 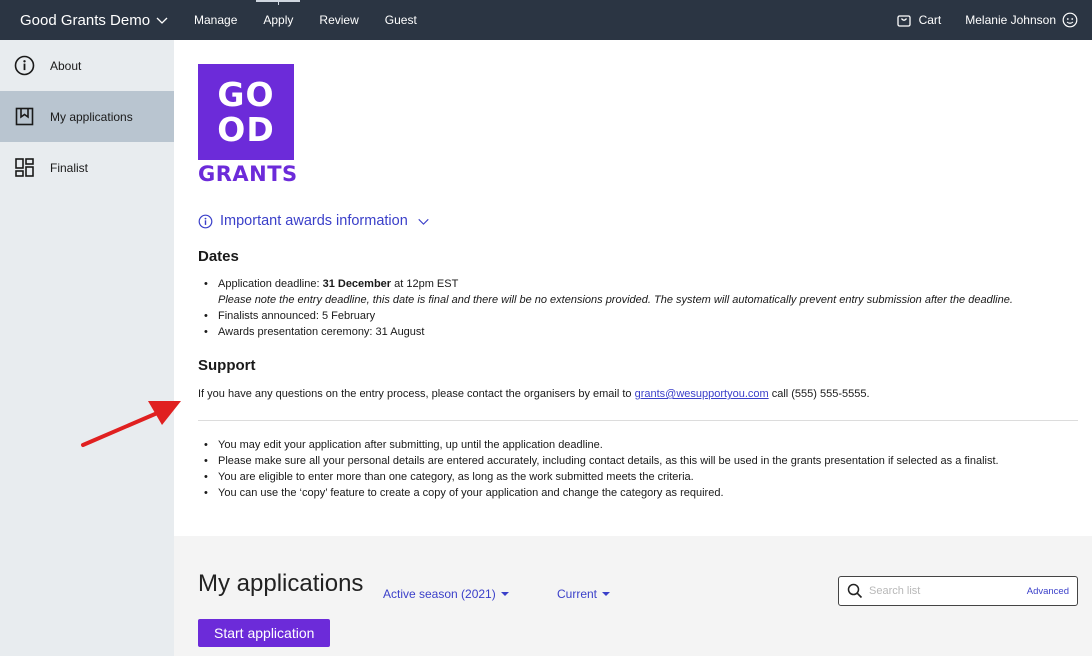 I want to click on logo-wordmark: GRANTS, so click(x=248, y=174).